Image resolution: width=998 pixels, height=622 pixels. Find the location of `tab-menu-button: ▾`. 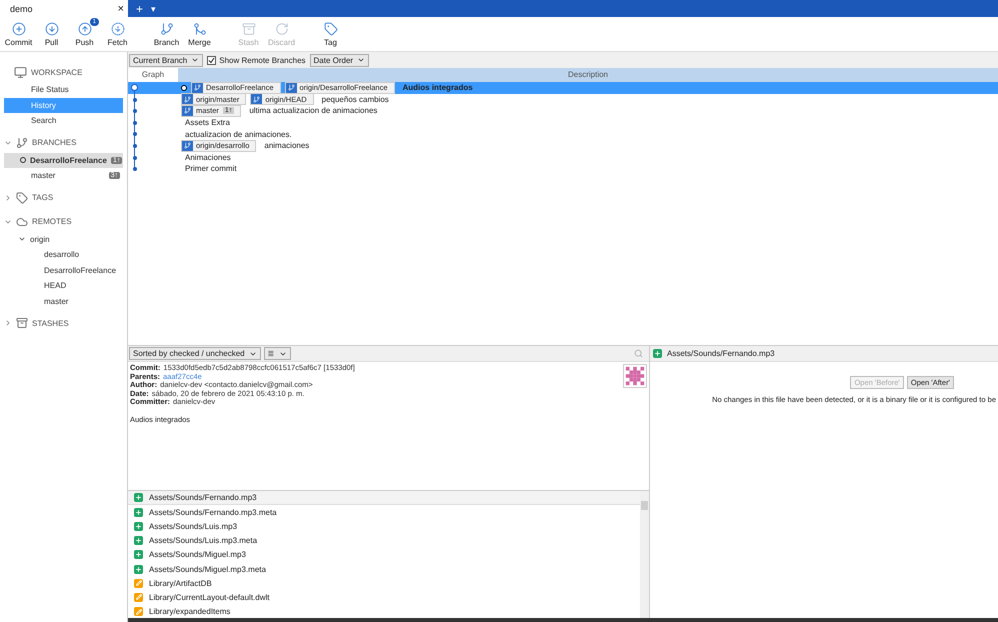

tab-menu-button: ▾ is located at coordinates (153, 9).